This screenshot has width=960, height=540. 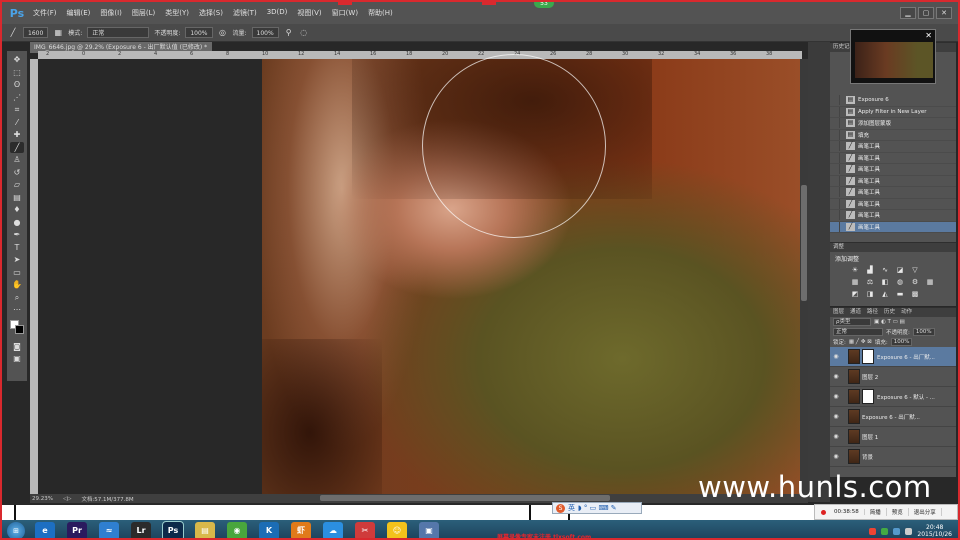 What do you see at coordinates (925, 512) in the screenshot?
I see `recorder-button-3: 退出分享` at bounding box center [925, 512].